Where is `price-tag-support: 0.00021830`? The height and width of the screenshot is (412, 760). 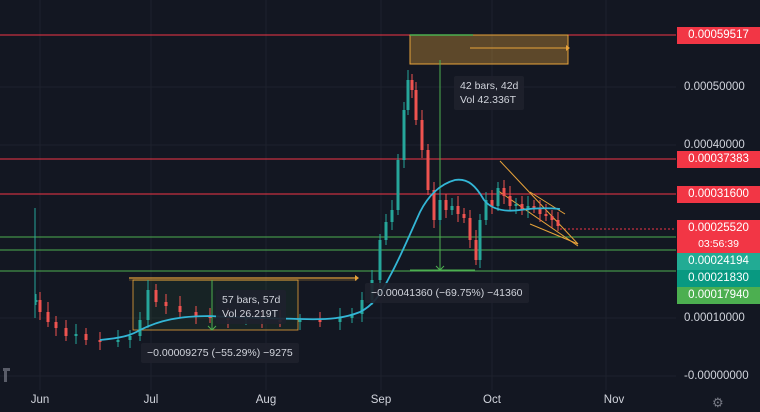 price-tag-support: 0.00021830 is located at coordinates (718, 278).